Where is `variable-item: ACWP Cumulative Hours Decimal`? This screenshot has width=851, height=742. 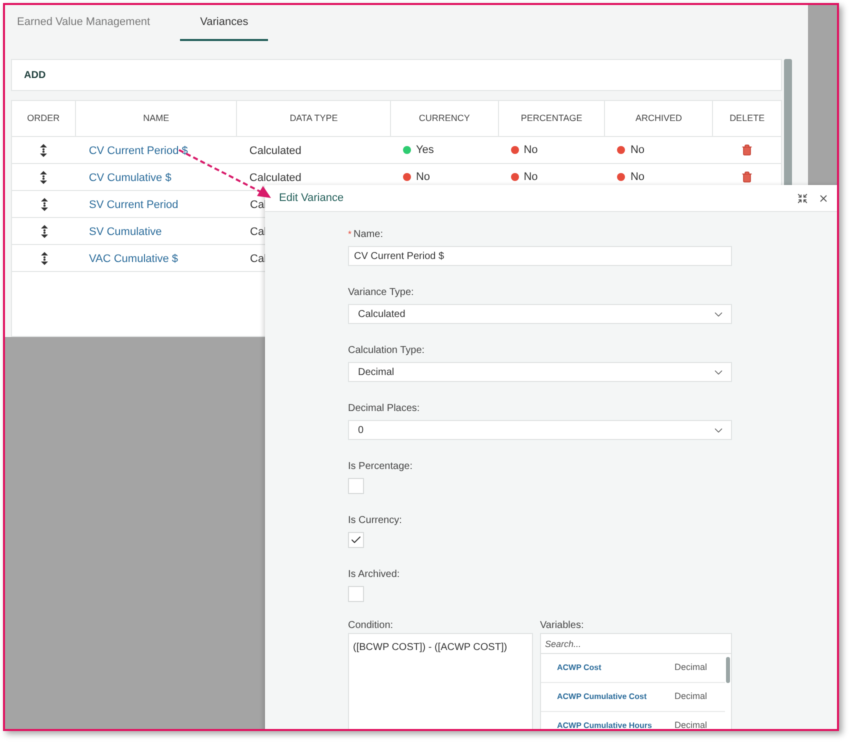 variable-item: ACWP Cumulative Hours Decimal is located at coordinates (633, 720).